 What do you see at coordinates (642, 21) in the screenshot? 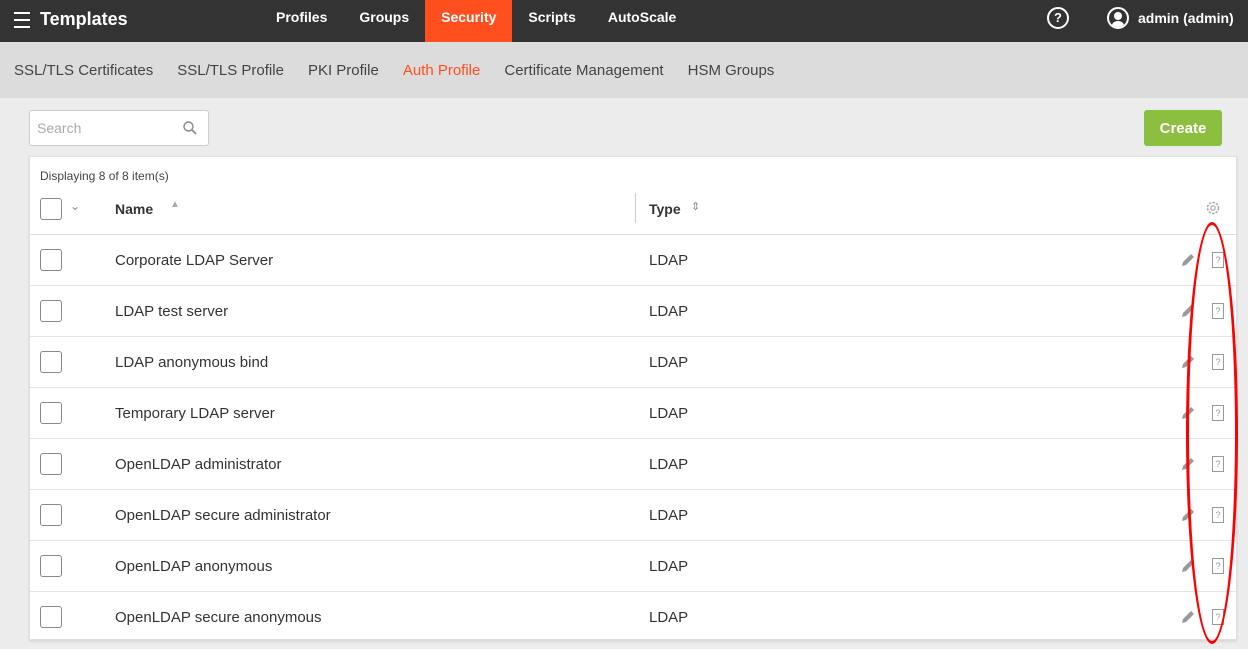
I see `nav-autoscale: AutoScale` at bounding box center [642, 21].